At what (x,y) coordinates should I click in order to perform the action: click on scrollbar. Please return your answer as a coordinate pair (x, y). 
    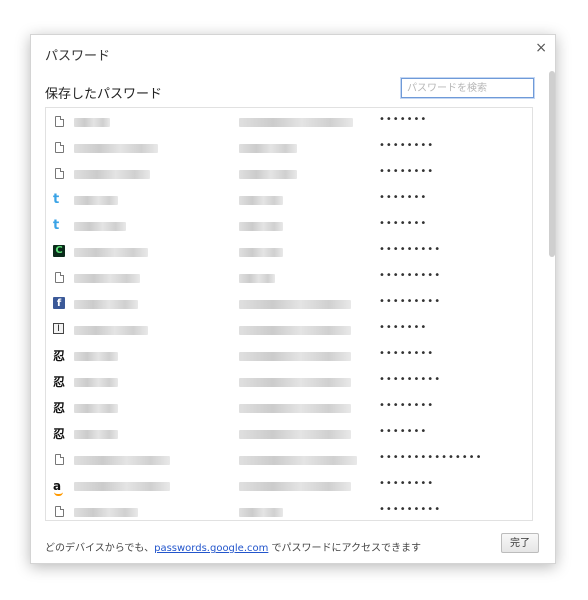
    Looking at the image, I should click on (552, 164).